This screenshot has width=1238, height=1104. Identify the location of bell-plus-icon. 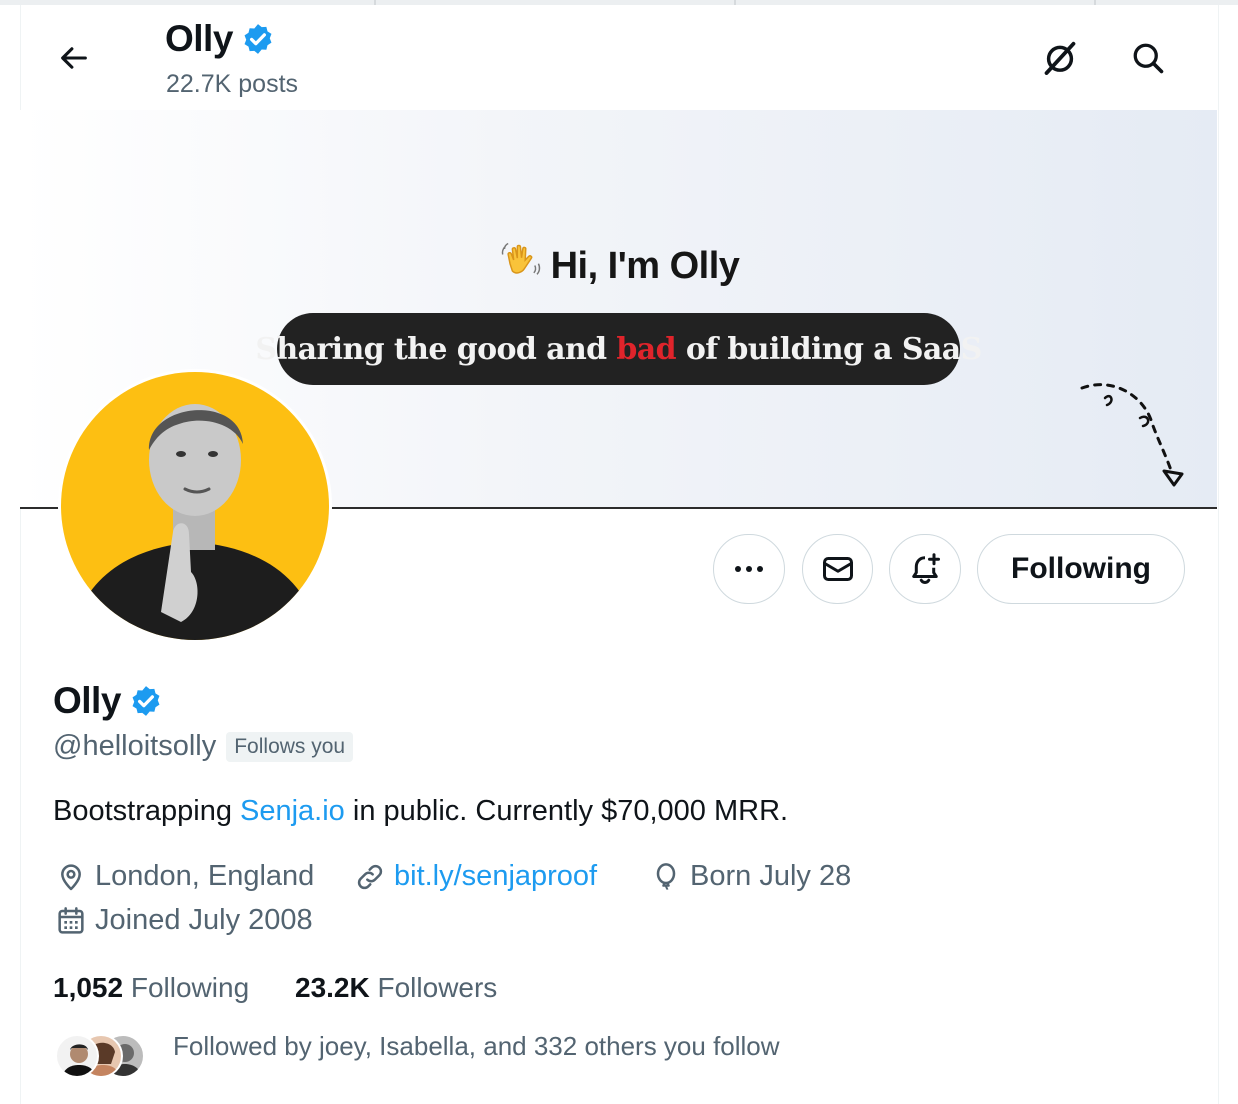
(926, 569).